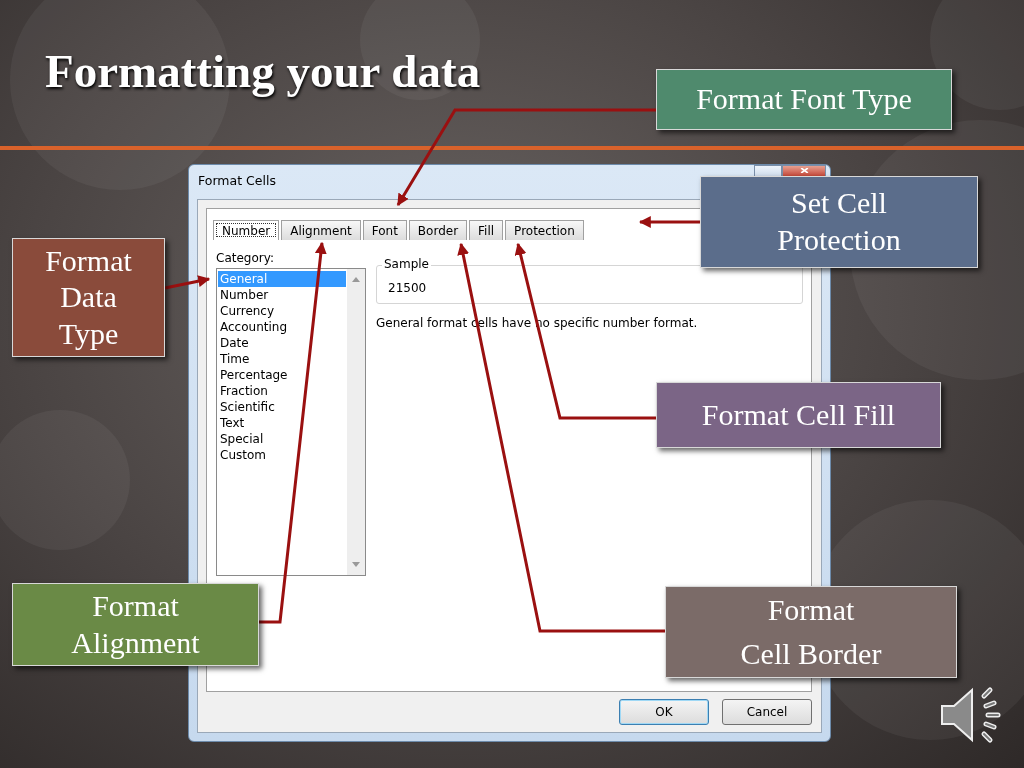 The image size is (1024, 768). I want to click on close-icon, so click(804, 170).